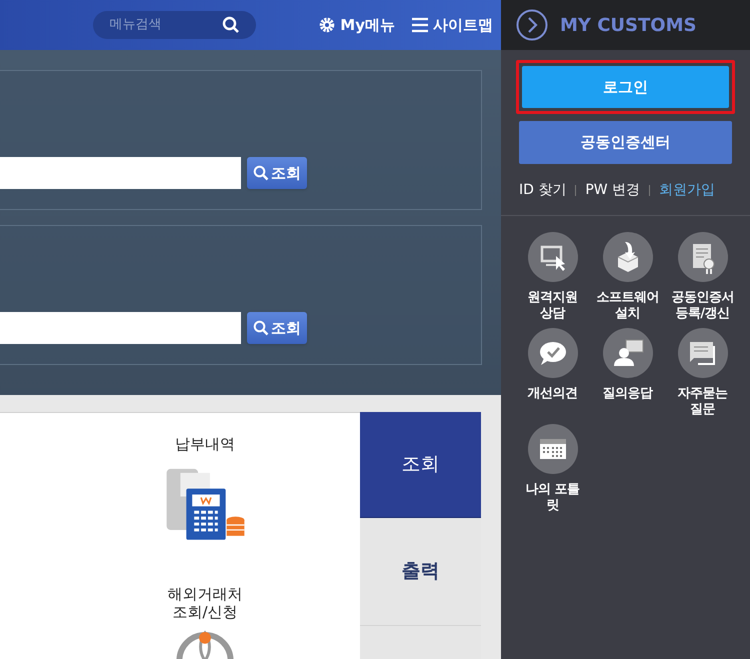  Describe the element at coordinates (205, 603) in the screenshot. I see `service-label: 해외거래처 조회/신청` at that location.